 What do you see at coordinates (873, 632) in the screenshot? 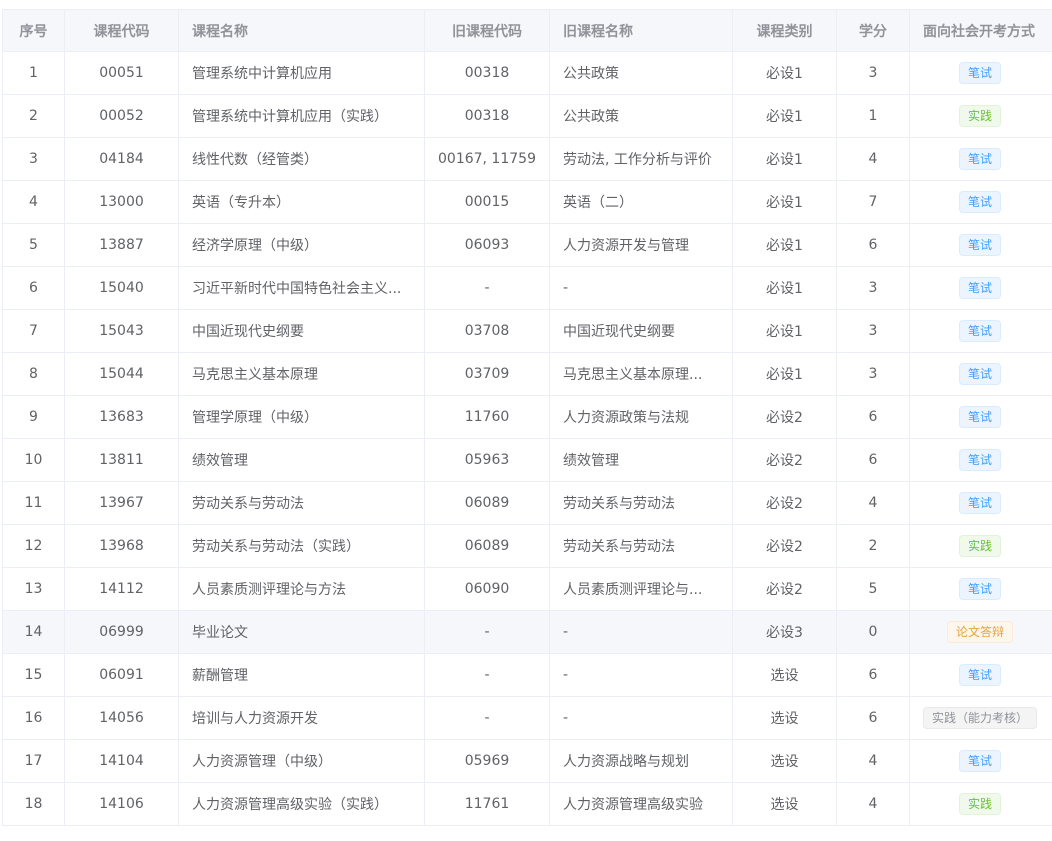
I see `cell-credit: 0` at bounding box center [873, 632].